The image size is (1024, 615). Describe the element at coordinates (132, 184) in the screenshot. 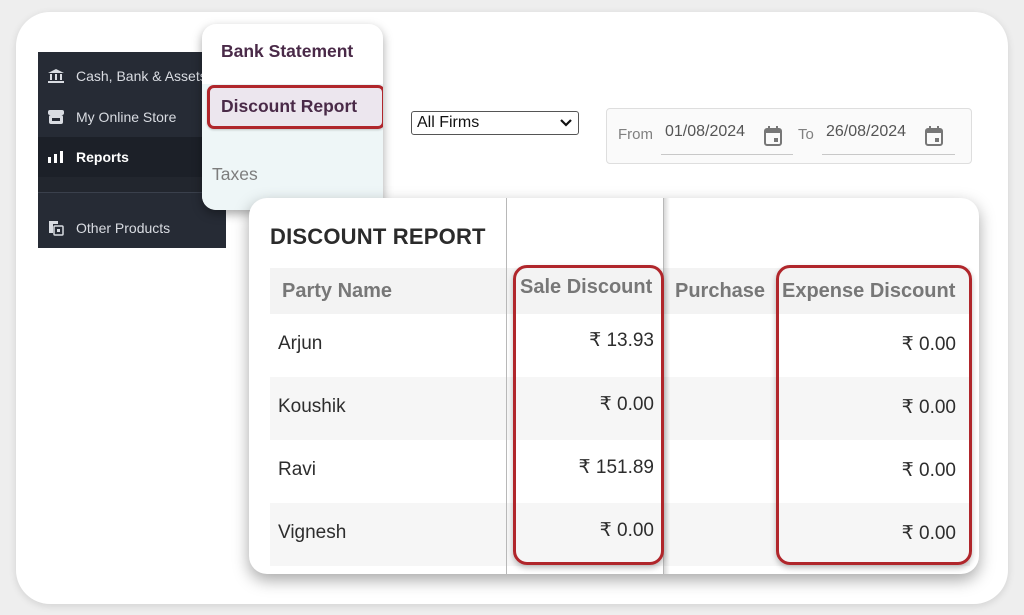

I see `sidebar-spacer` at that location.